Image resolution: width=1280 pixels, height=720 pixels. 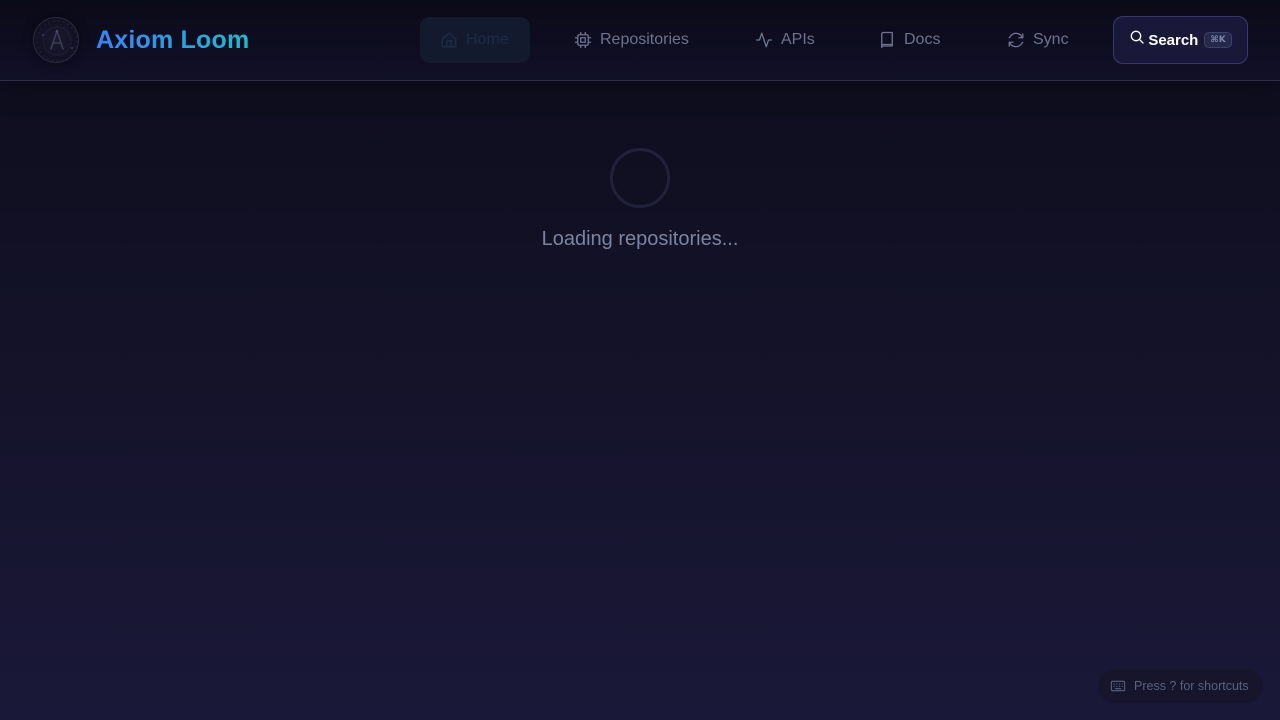 I want to click on shortcut-hint-text: Press ? for shortcuts, so click(x=1191, y=686).